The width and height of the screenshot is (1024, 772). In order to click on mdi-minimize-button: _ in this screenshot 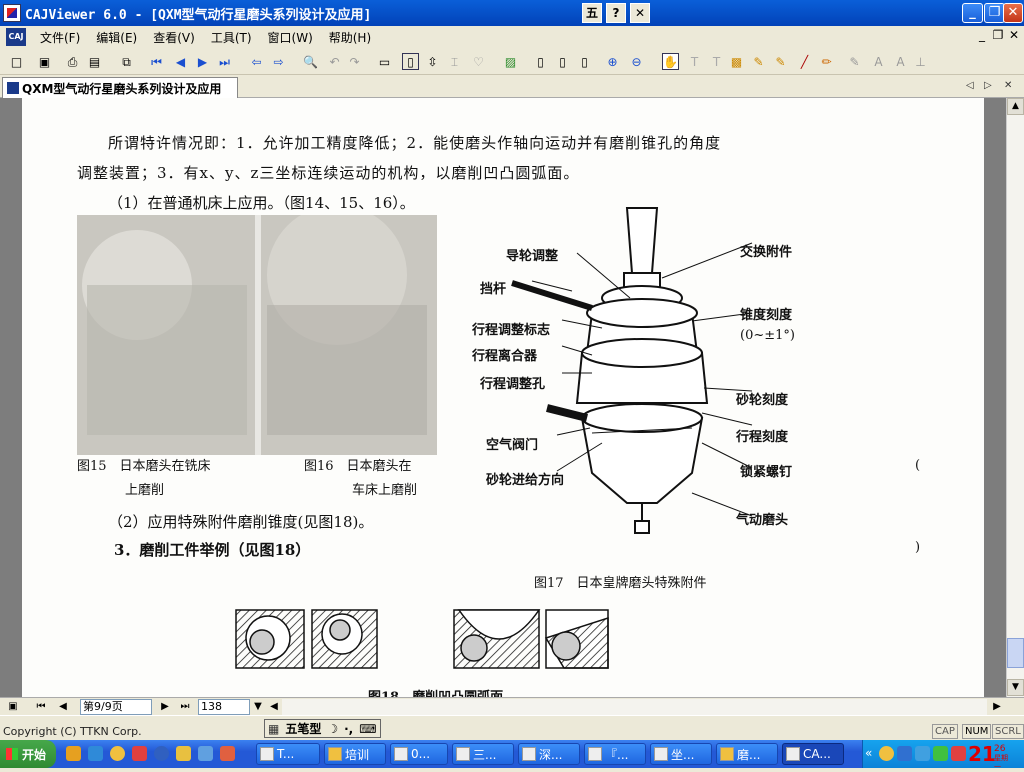, I will do `click(982, 35)`.